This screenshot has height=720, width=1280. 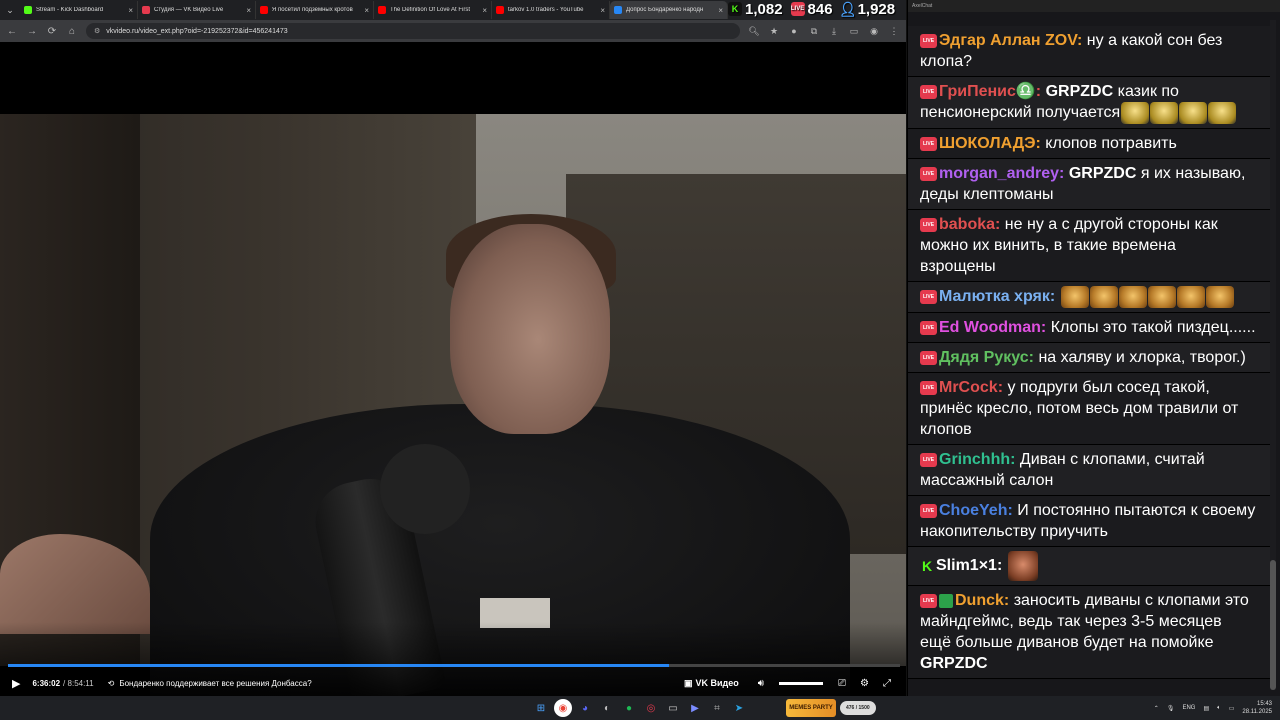 I want to click on browser-tab: Студия — VK Видео Live ×, so click(x=197, y=10).